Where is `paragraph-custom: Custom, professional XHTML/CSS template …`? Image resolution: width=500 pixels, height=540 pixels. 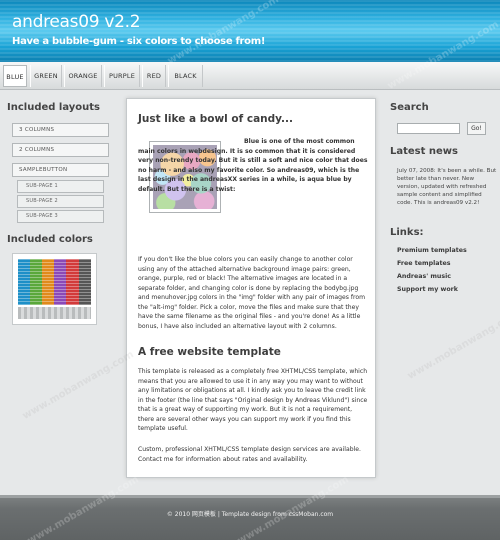 paragraph-custom: Custom, professional XHTML/CSS template … is located at coordinates (249, 454).